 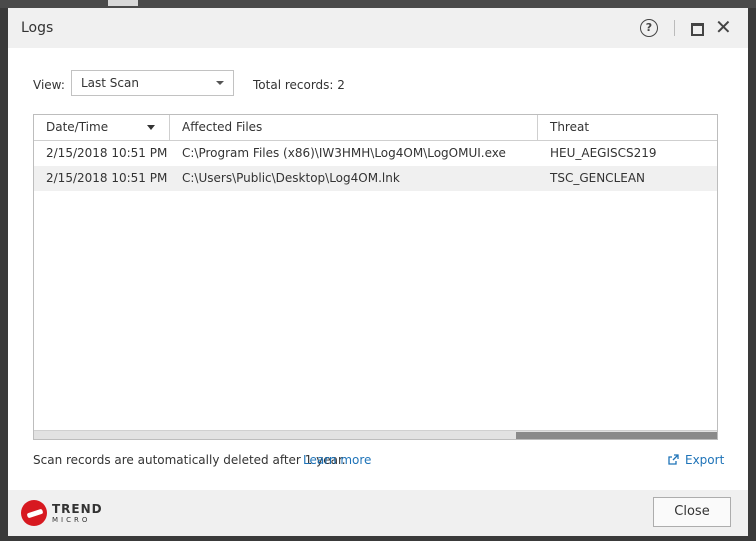 I want to click on brand-name-top: TREND, so click(x=77, y=509).